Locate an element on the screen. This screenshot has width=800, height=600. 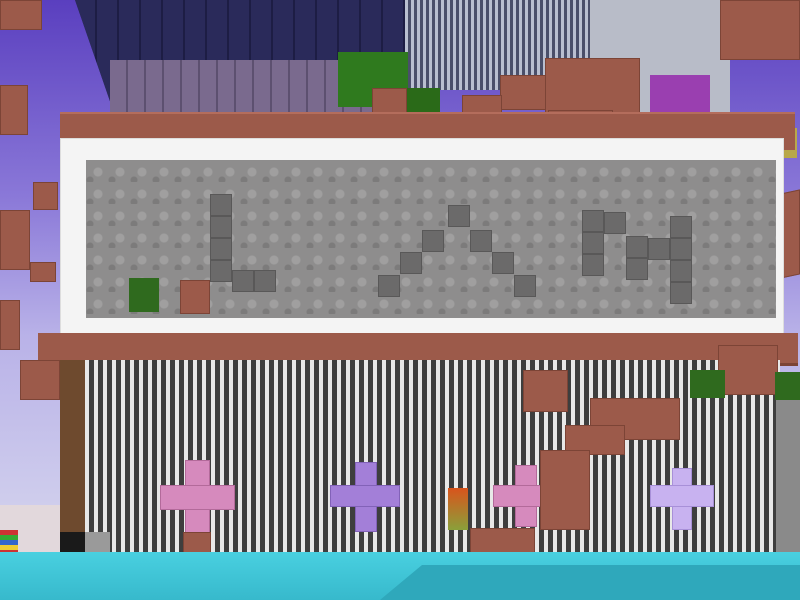
lavender-plus-decoration is located at coordinates (682, 496).